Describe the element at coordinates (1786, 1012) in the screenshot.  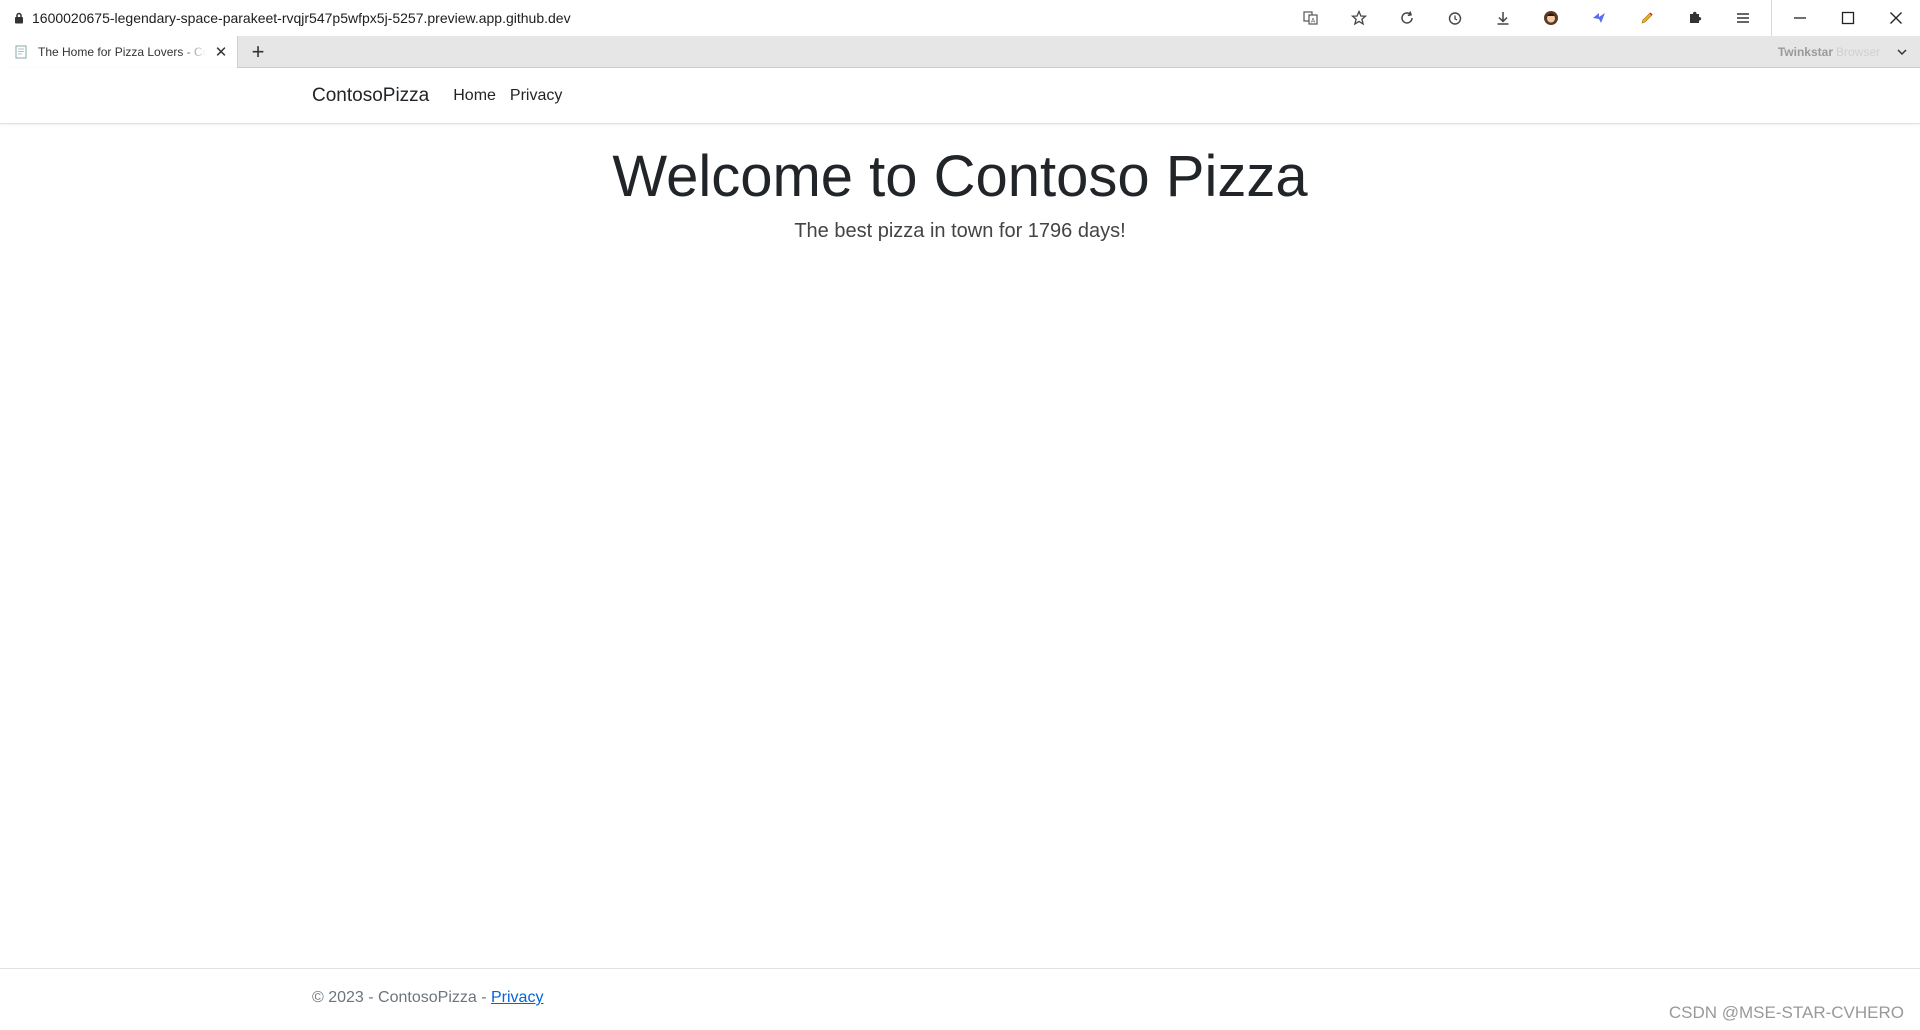
I see `watermark: CSDN @MSE-STAR-CVHERO` at that location.